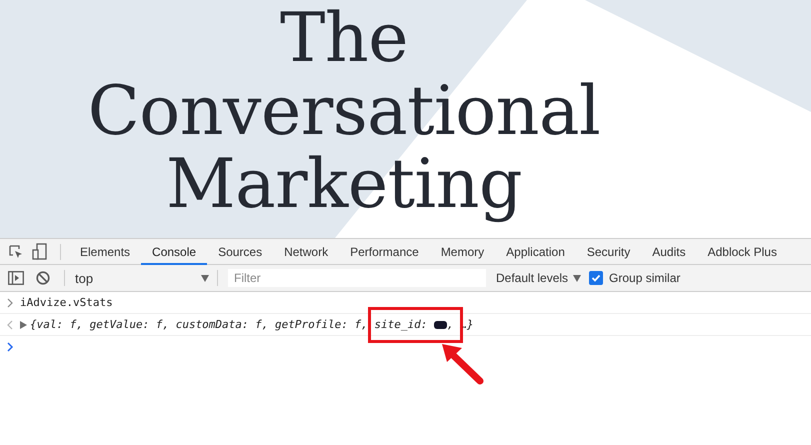 The height and width of the screenshot is (445, 811). I want to click on checkbox-label: Group similar, so click(644, 278).